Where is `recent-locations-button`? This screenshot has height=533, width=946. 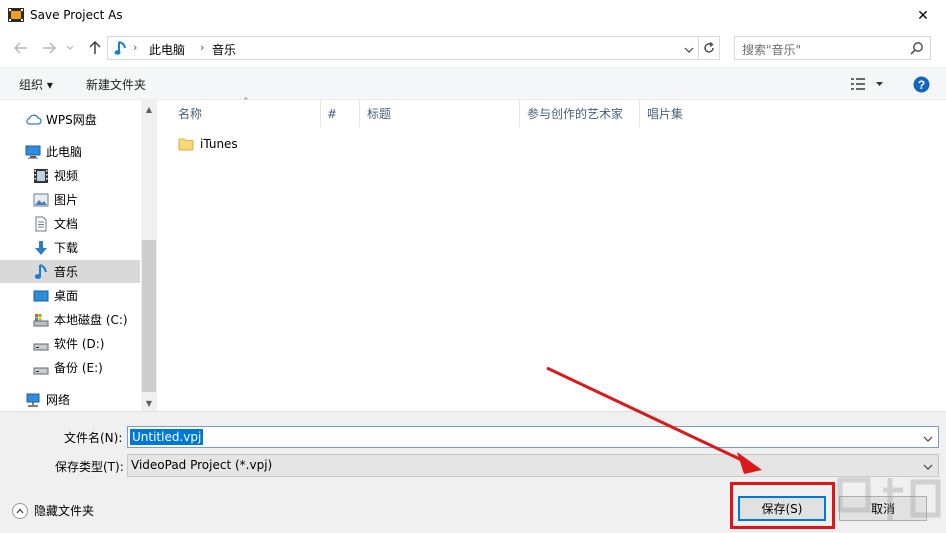
recent-locations-button is located at coordinates (70, 48).